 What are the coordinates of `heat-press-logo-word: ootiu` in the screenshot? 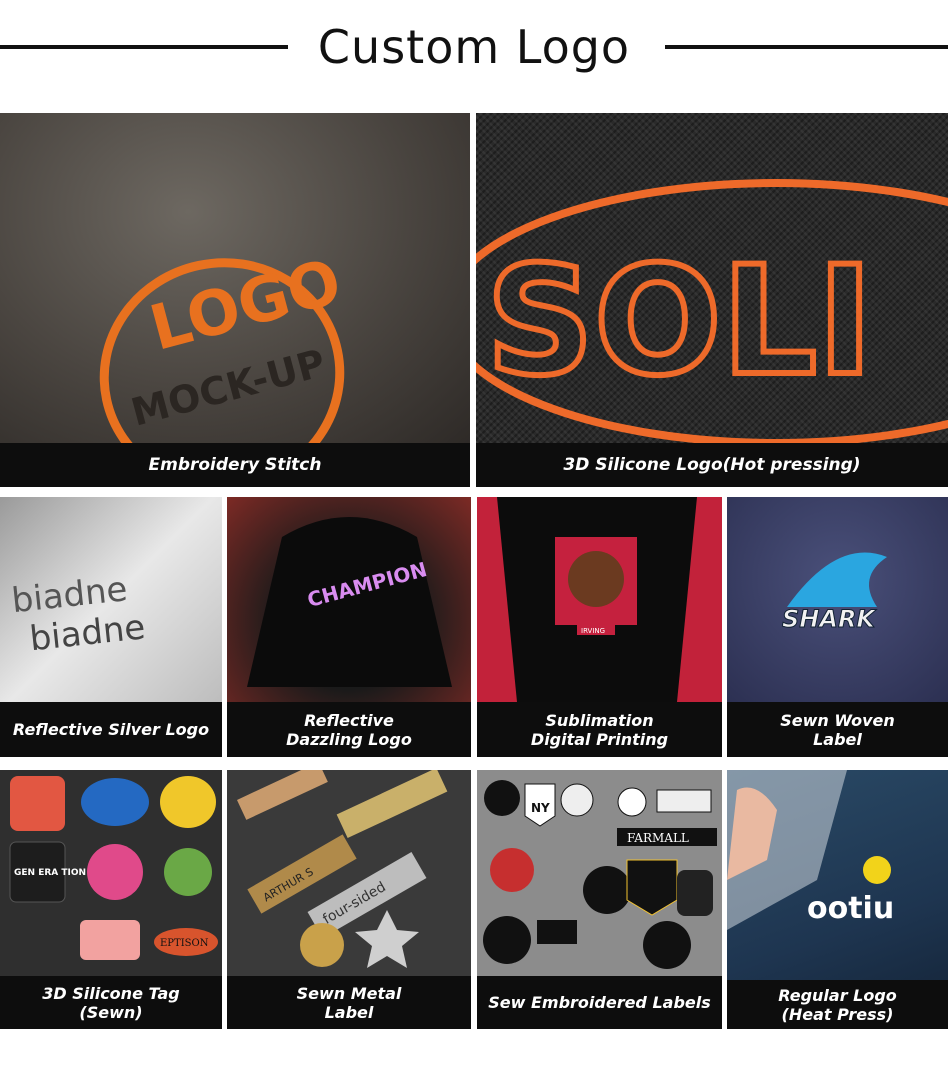 It's located at (850, 908).